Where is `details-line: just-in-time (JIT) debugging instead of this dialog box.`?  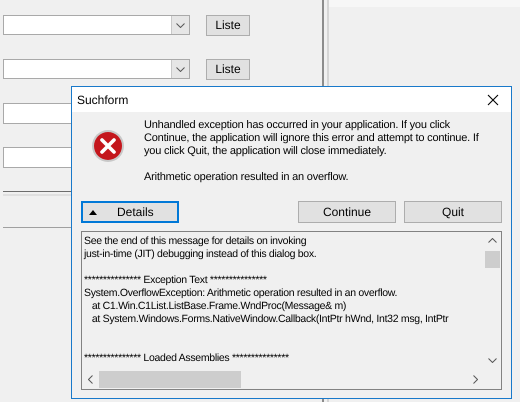
details-line: just-in-time (JIT) debugging instead of this dialog box. is located at coordinates (200, 254).